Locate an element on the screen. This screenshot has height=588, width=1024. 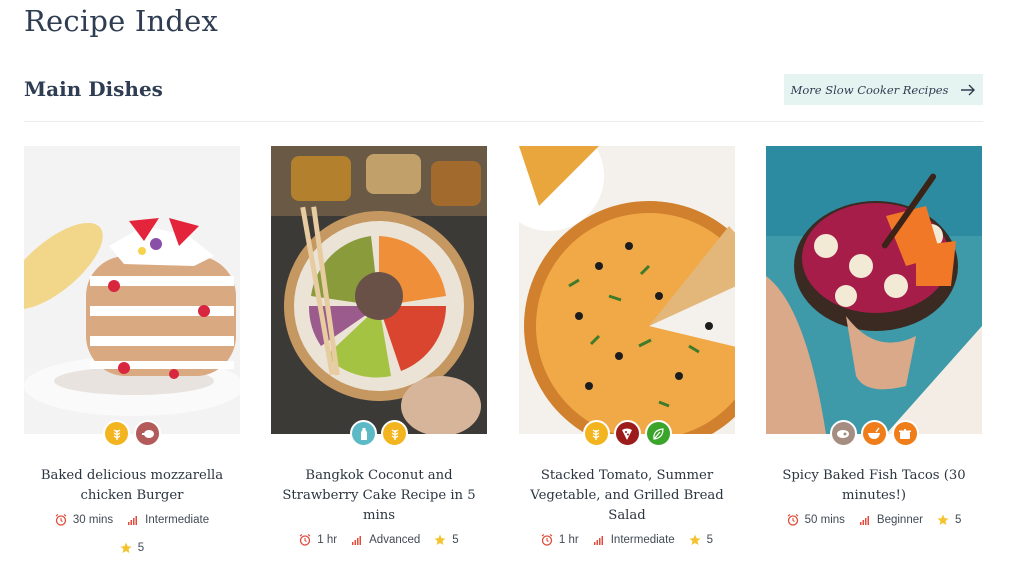
recipe-meta: 30 mins Intermediate is located at coordinates (132, 520).